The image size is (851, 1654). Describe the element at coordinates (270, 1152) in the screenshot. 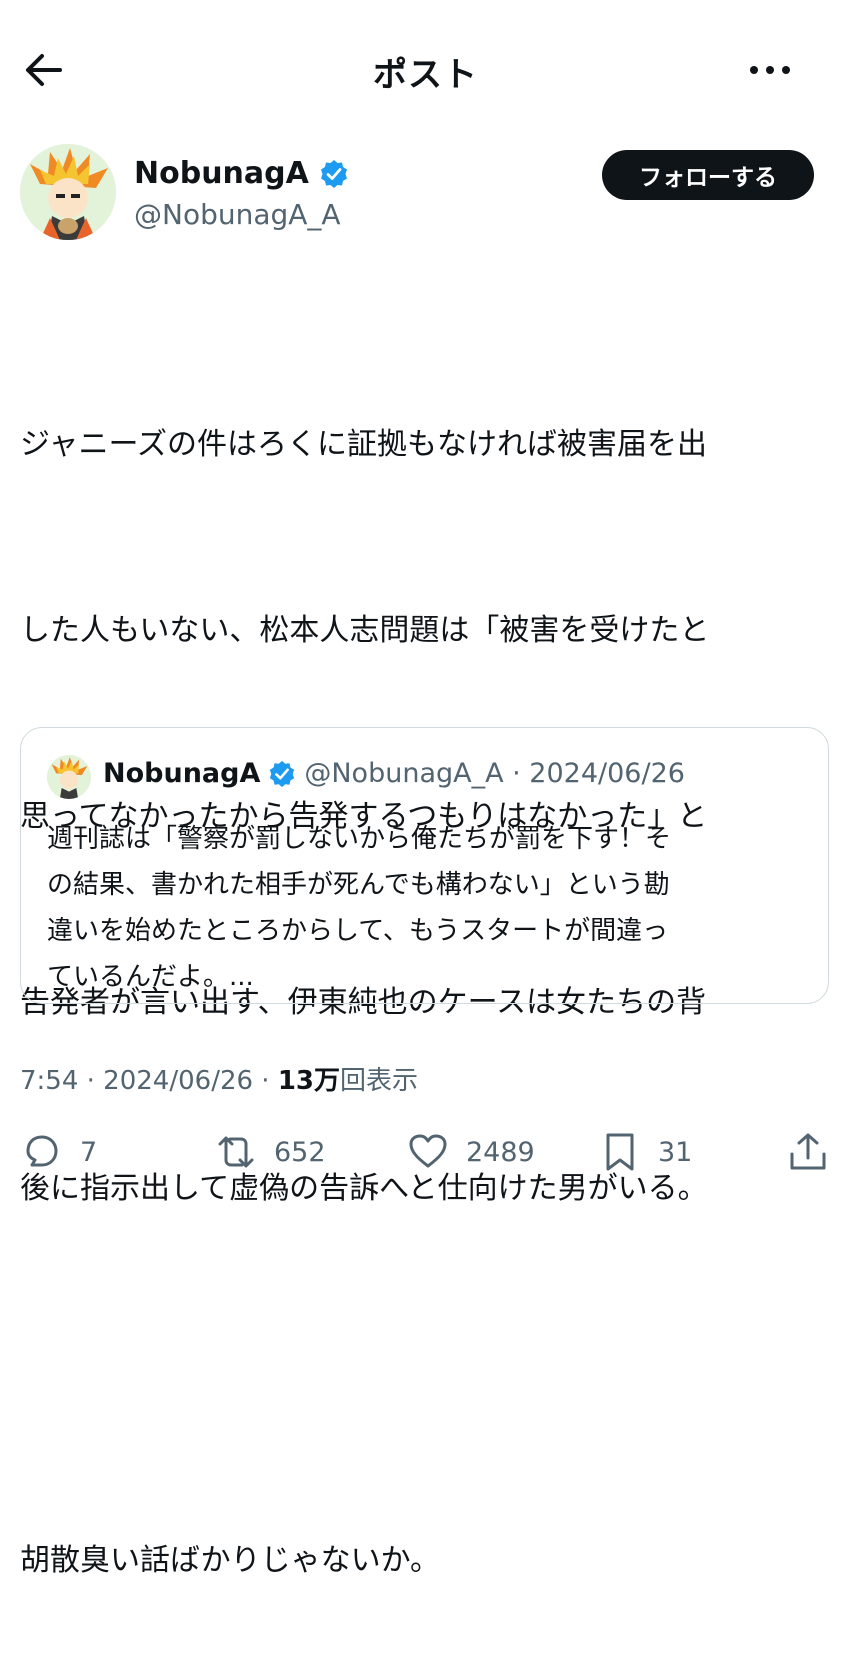

I see `retweet-button: 652` at that location.